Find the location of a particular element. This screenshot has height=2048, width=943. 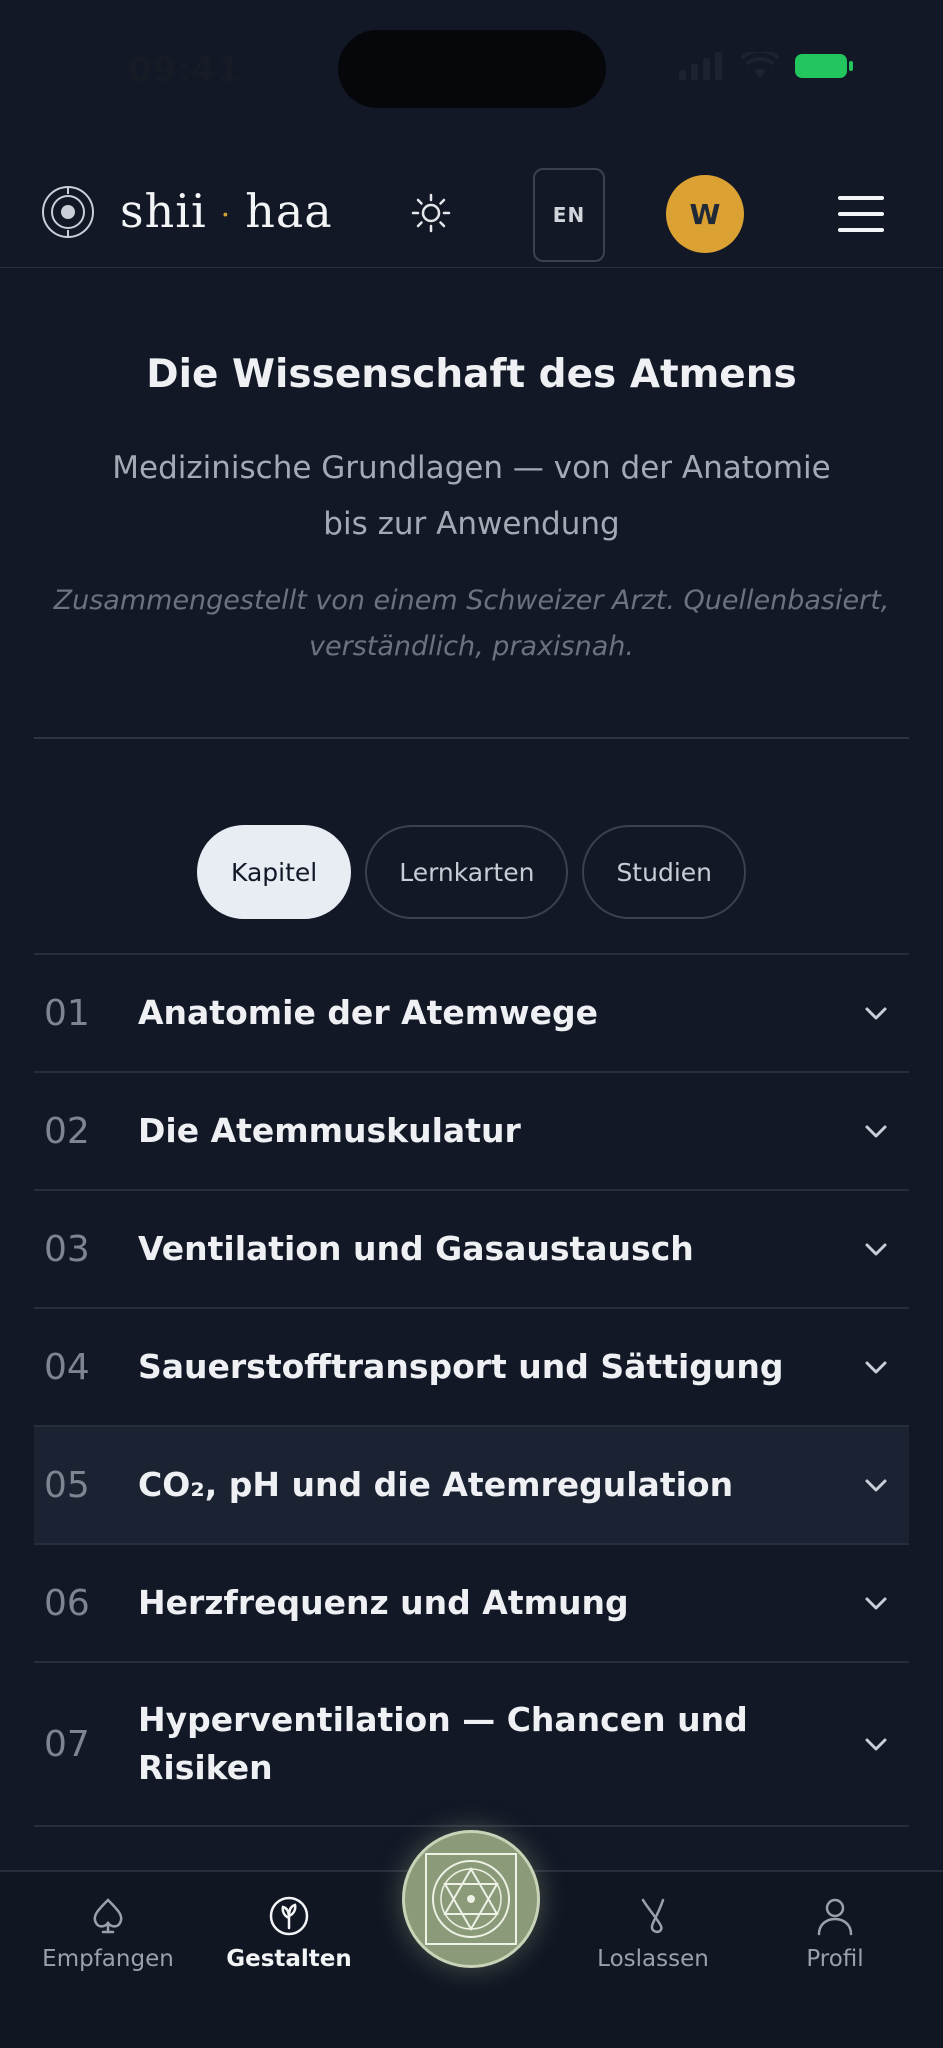

nav-item-profil: Profil is located at coordinates (835, 1932).